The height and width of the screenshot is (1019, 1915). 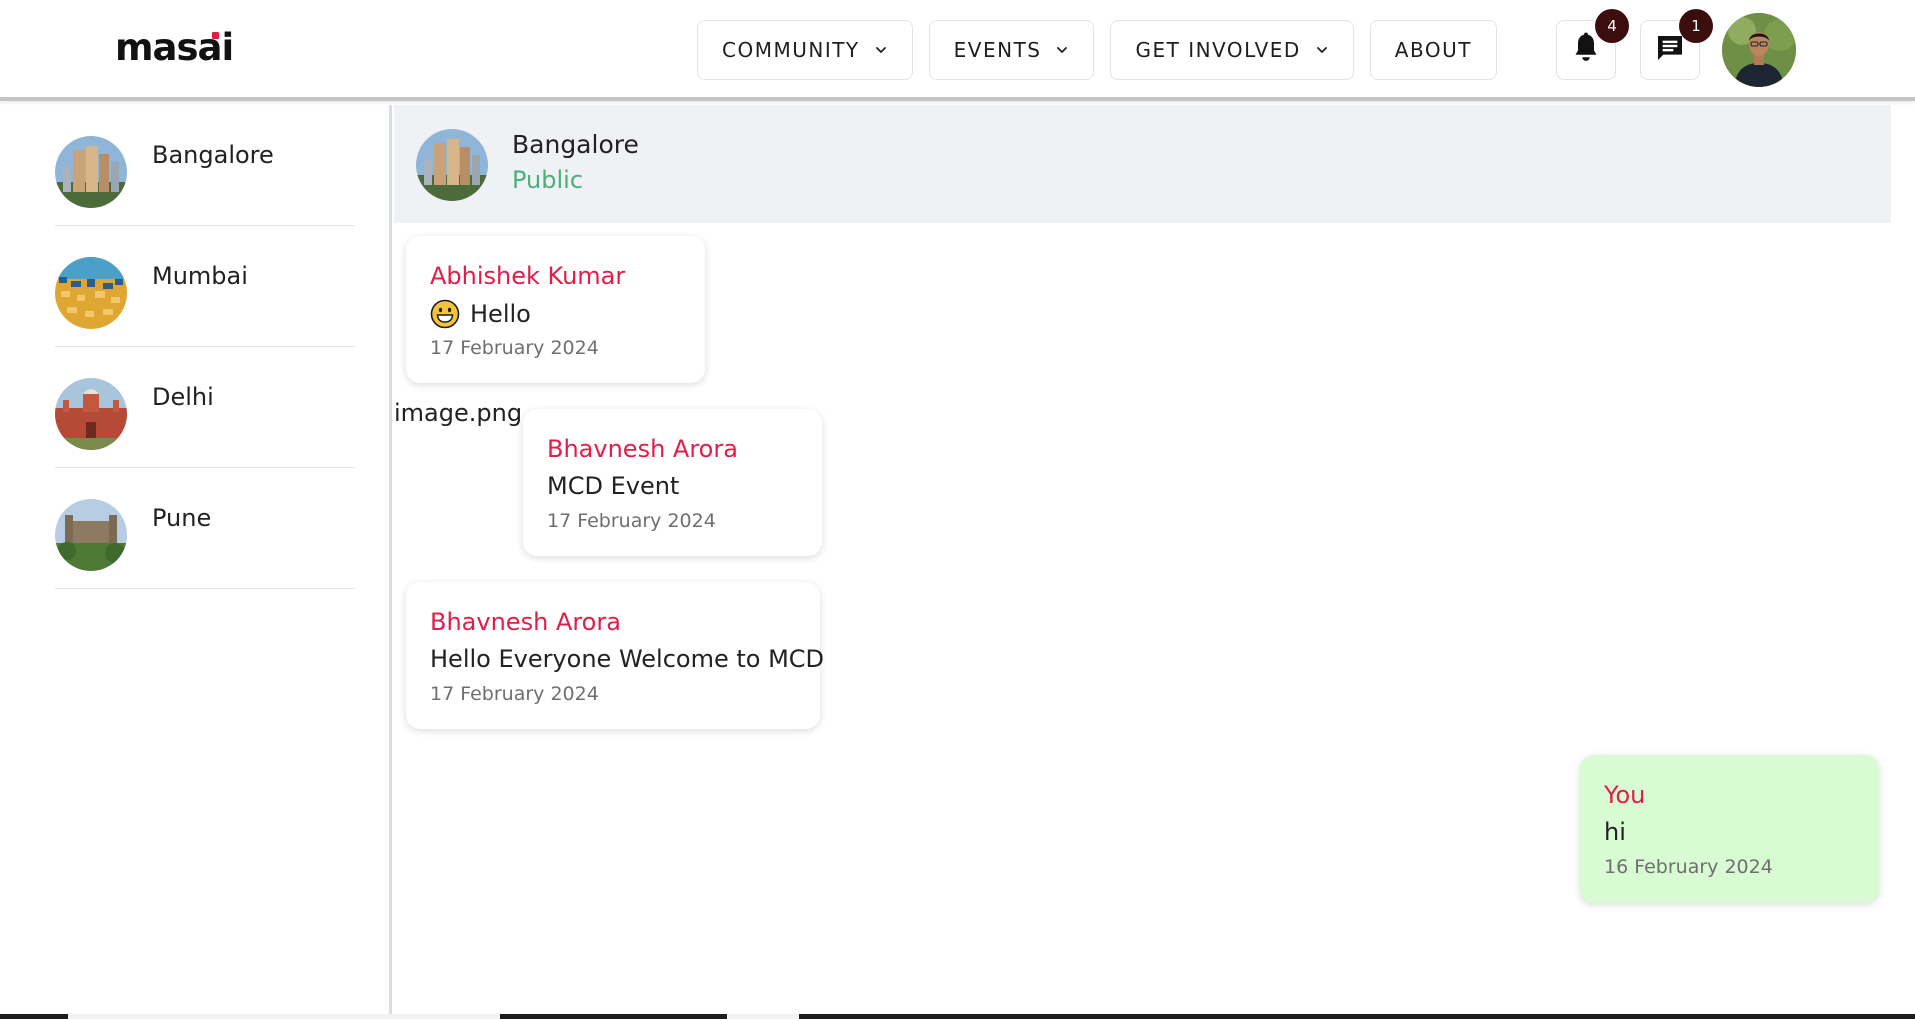 I want to click on chat-list-item-name: Pune, so click(x=182, y=518).